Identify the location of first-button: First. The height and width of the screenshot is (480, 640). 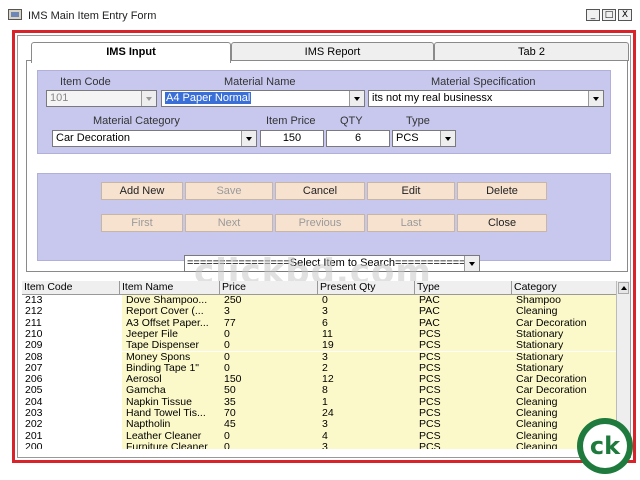
(142, 223).